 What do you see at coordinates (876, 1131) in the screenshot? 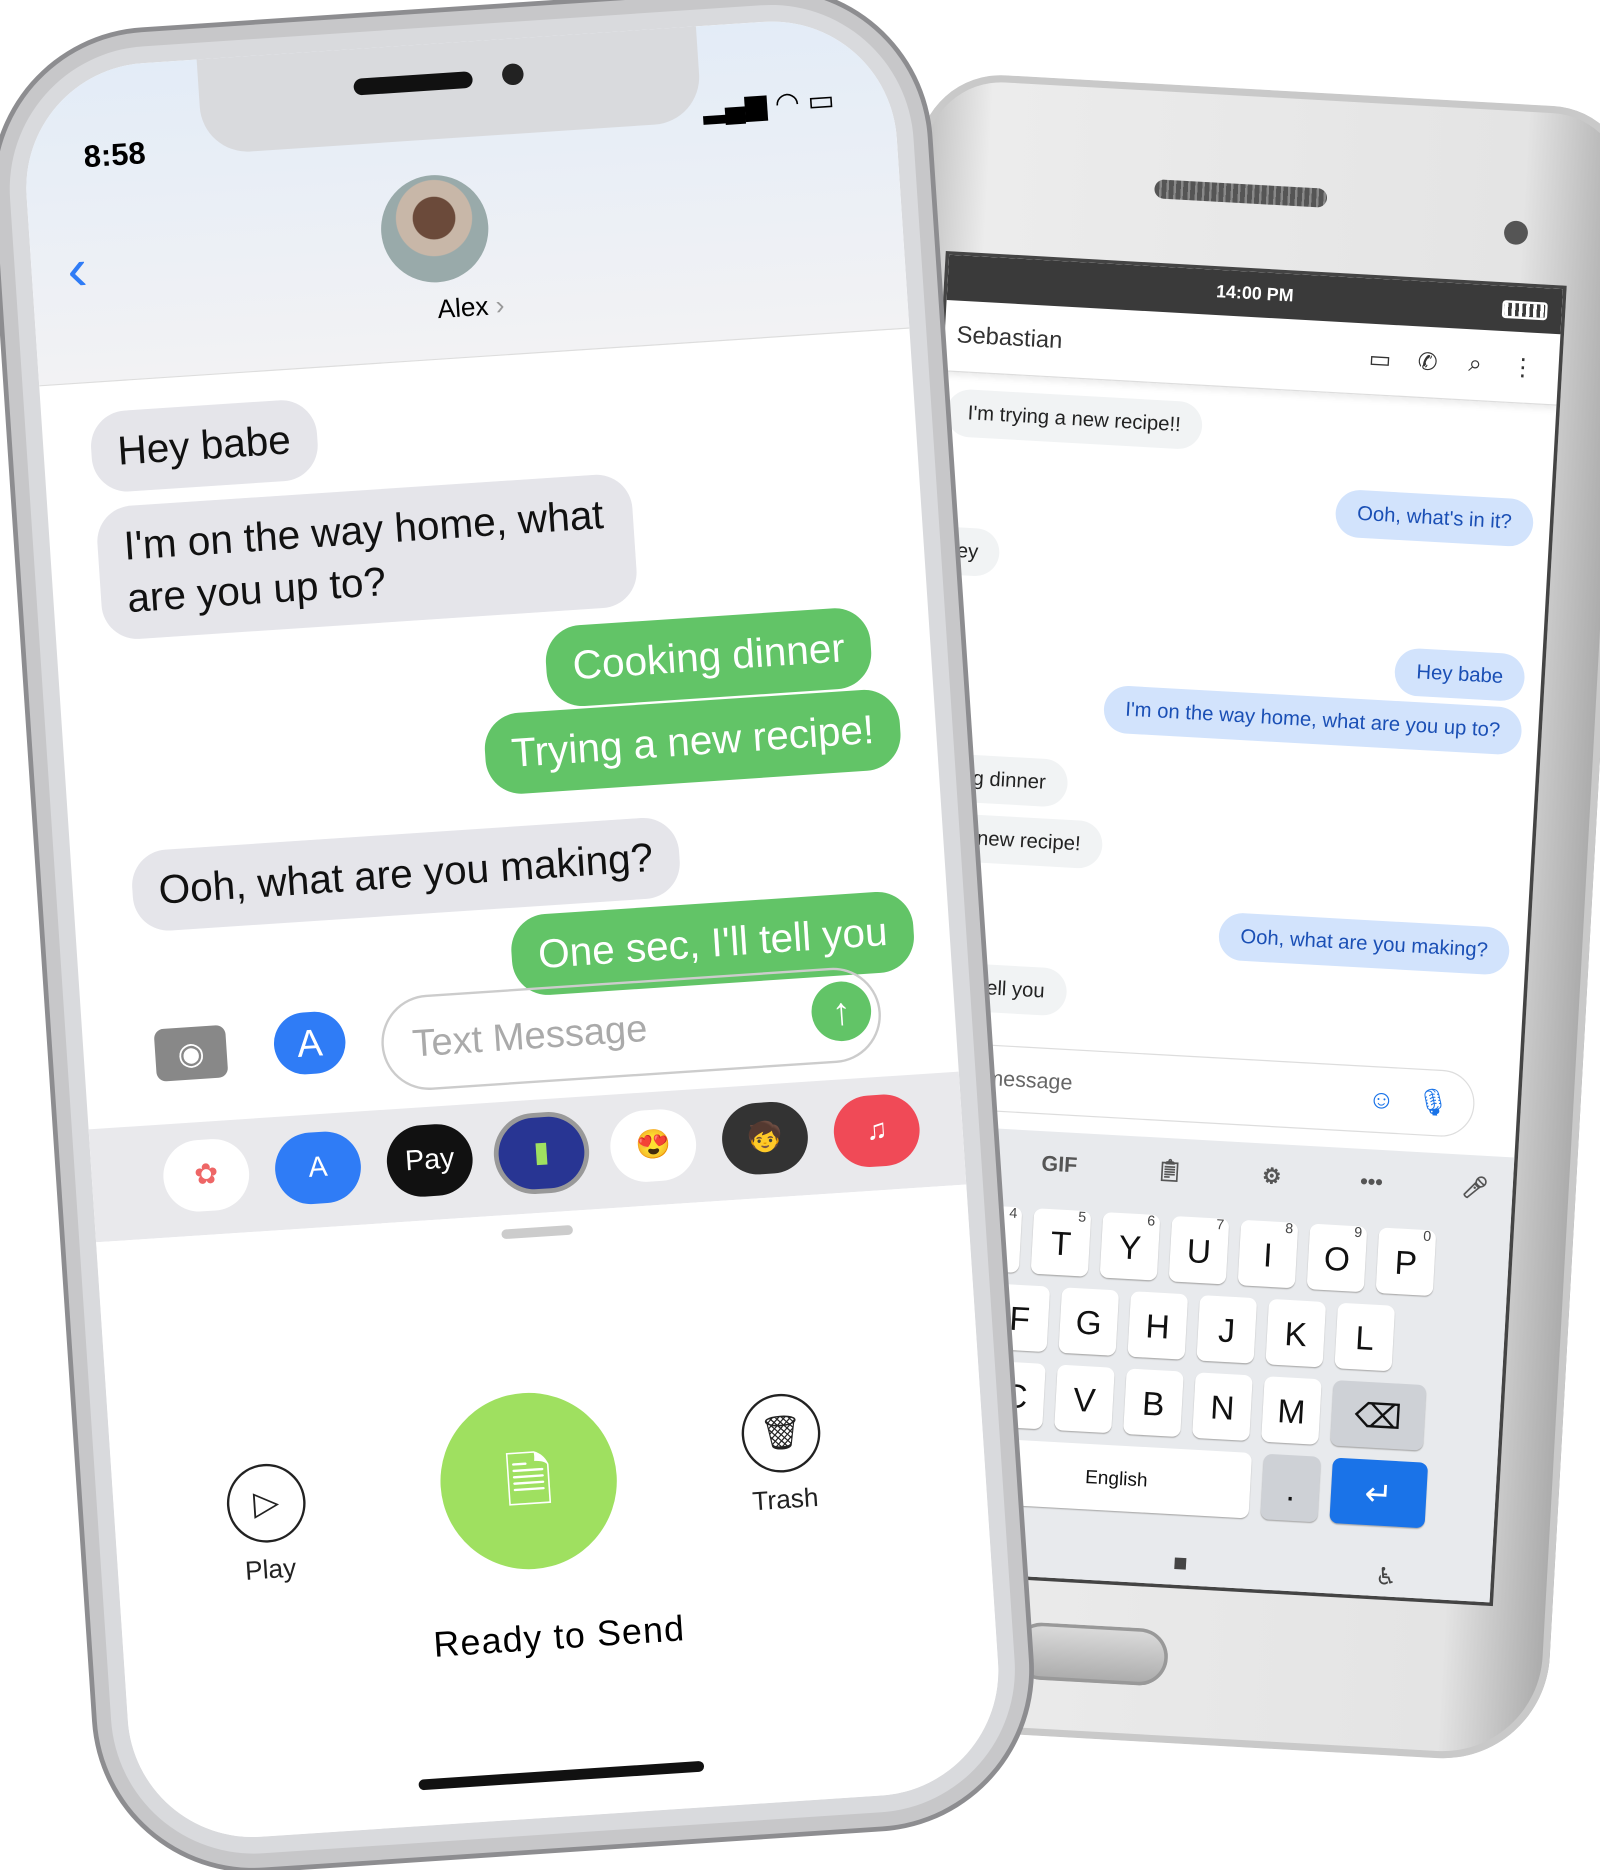
I see `music-app-icon: ♫` at bounding box center [876, 1131].